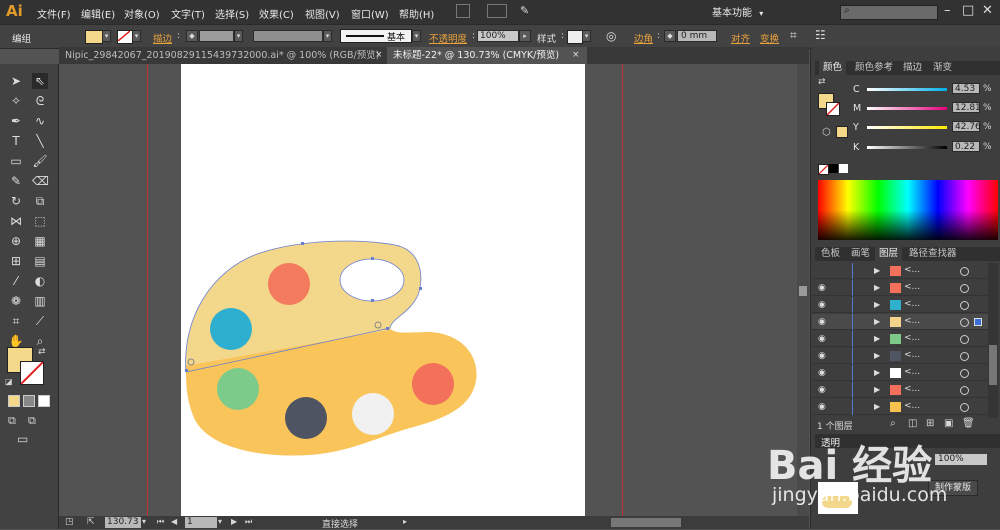 Image resolution: width=1000 pixels, height=530 pixels. Describe the element at coordinates (248, 522) in the screenshot. I see `last-page-icon: ⏭` at that location.